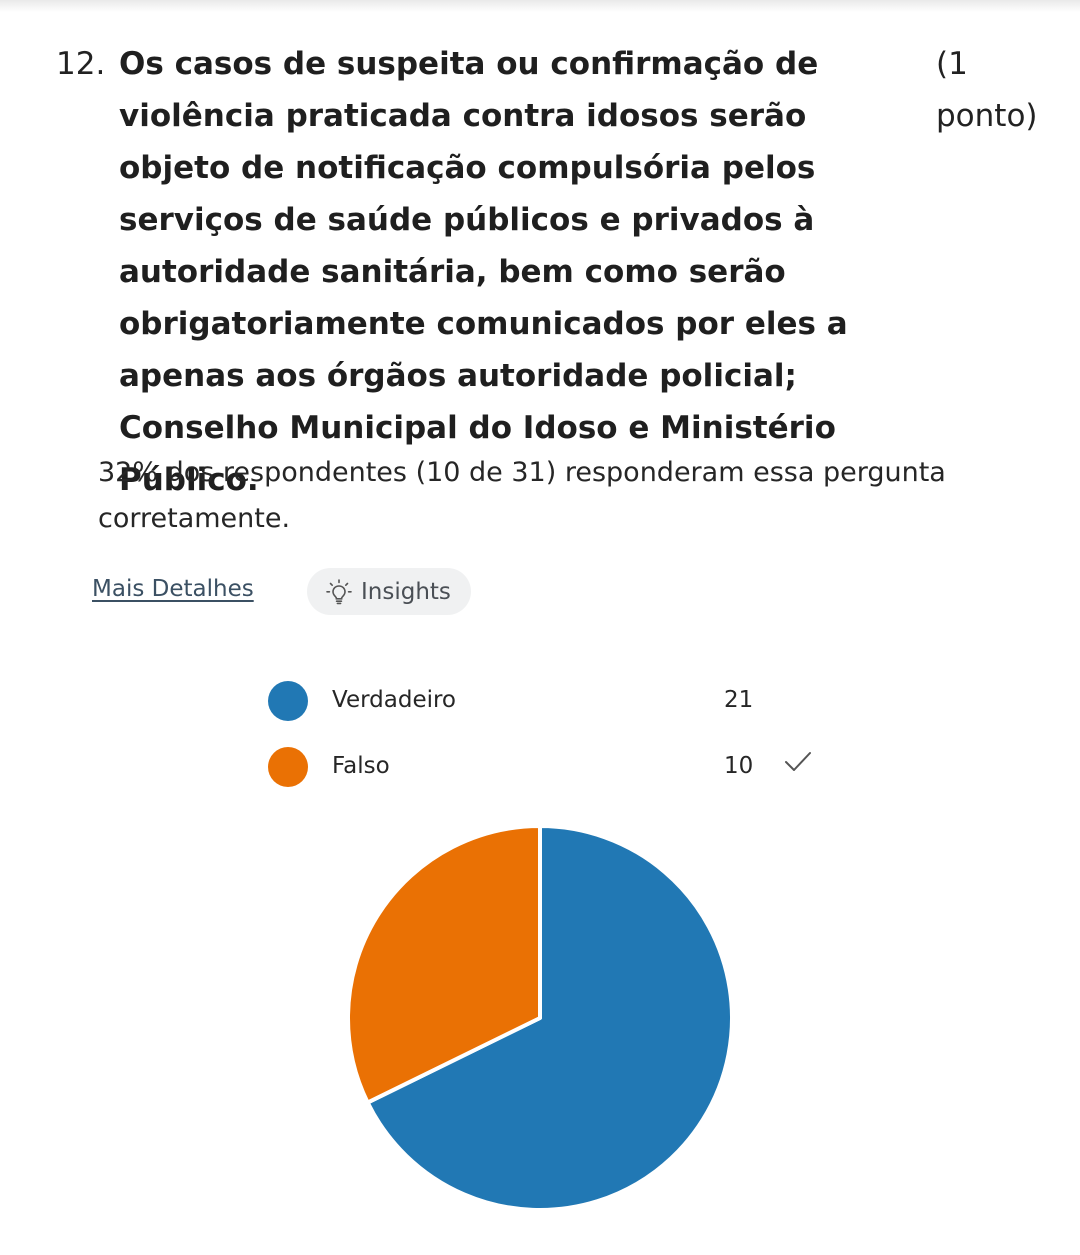 The image size is (1080, 1255). Describe the element at coordinates (288, 701) in the screenshot. I see `legend-swatch-verdadeiro` at that location.